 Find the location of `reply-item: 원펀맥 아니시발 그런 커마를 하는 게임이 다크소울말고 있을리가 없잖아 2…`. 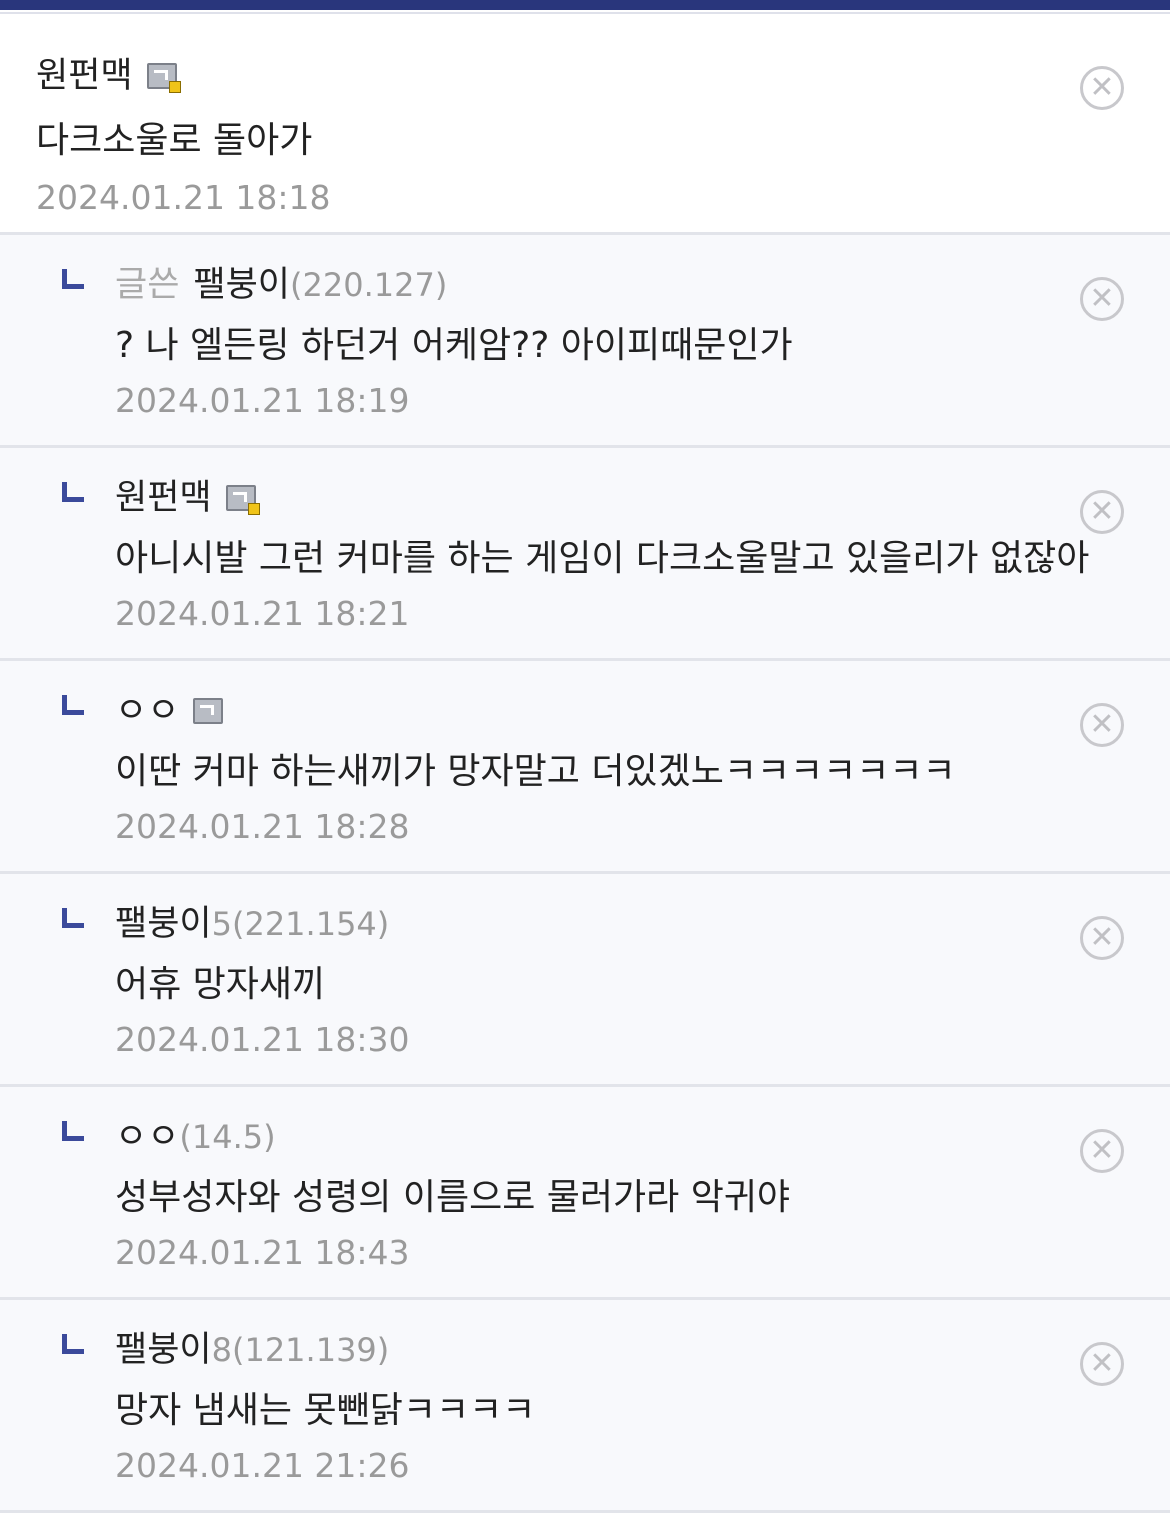

reply-item: 원펀맥 아니시발 그런 커마를 하는 게임이 다크소울말고 있을리가 없잖아 2… is located at coordinates (585, 554).